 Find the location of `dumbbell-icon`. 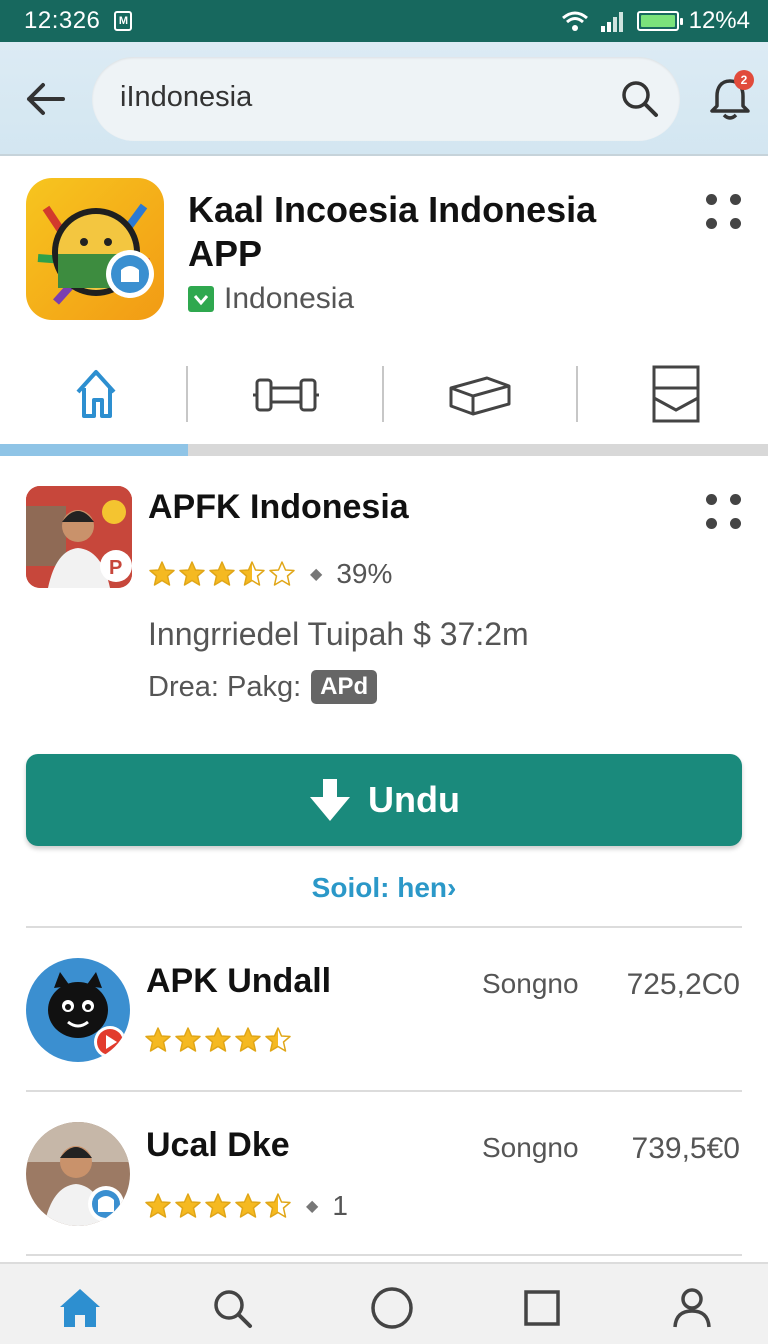

dumbbell-icon is located at coordinates (286, 395).